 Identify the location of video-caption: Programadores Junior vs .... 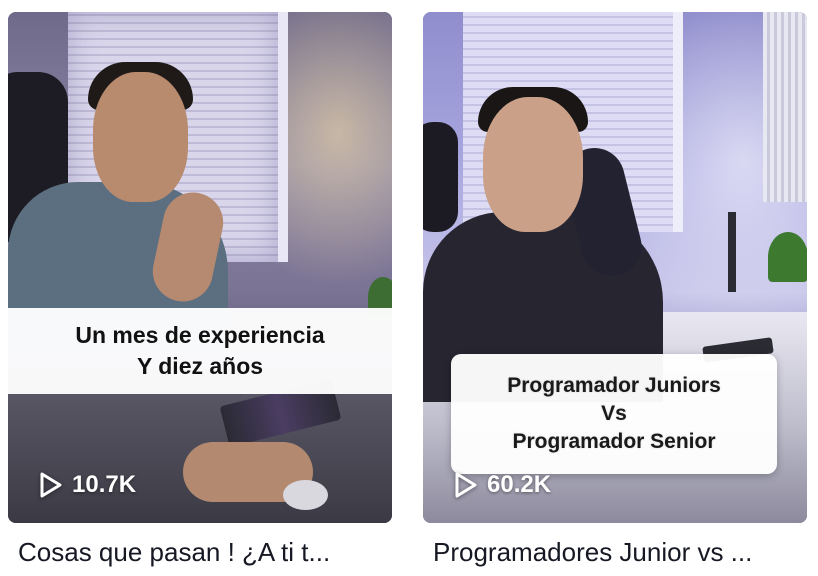
(615, 552).